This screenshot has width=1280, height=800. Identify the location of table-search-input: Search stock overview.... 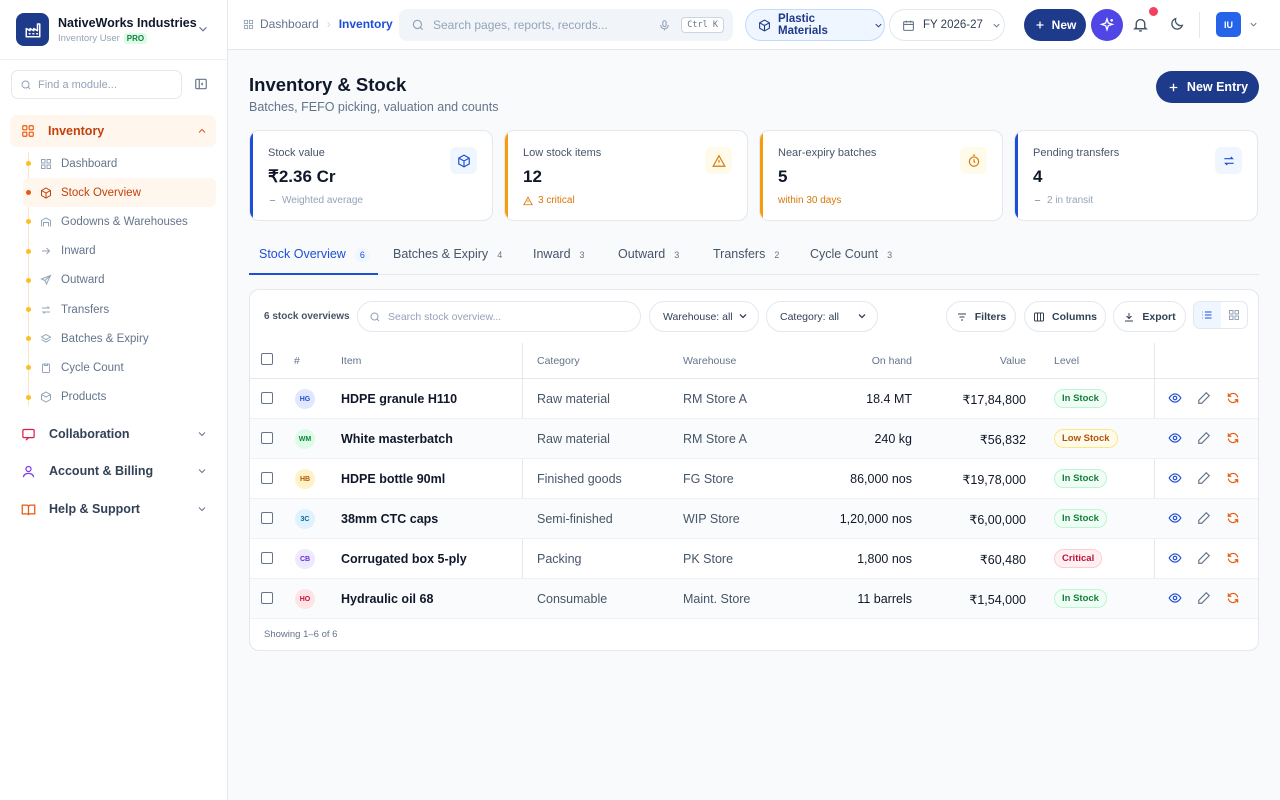
(499, 316).